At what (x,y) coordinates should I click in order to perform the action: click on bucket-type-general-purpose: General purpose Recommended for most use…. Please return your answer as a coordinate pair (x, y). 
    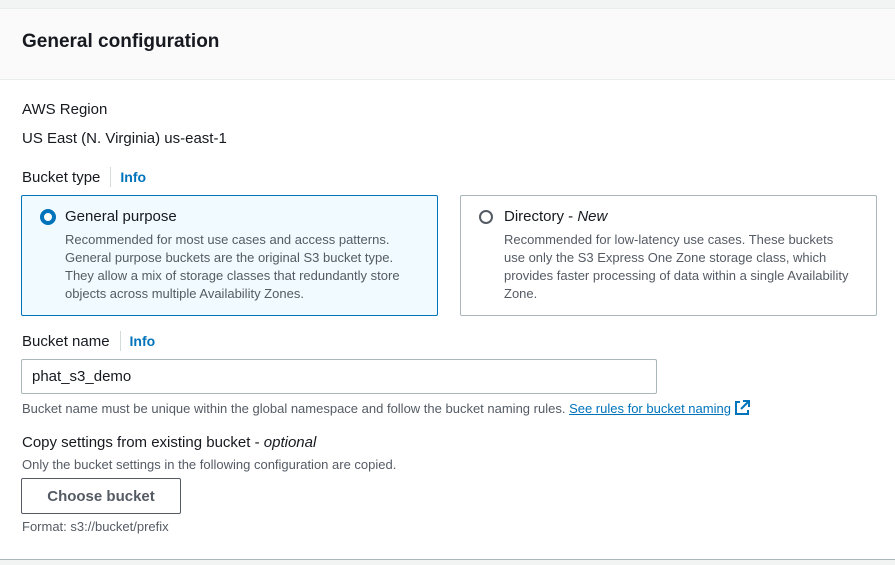
    Looking at the image, I should click on (229, 255).